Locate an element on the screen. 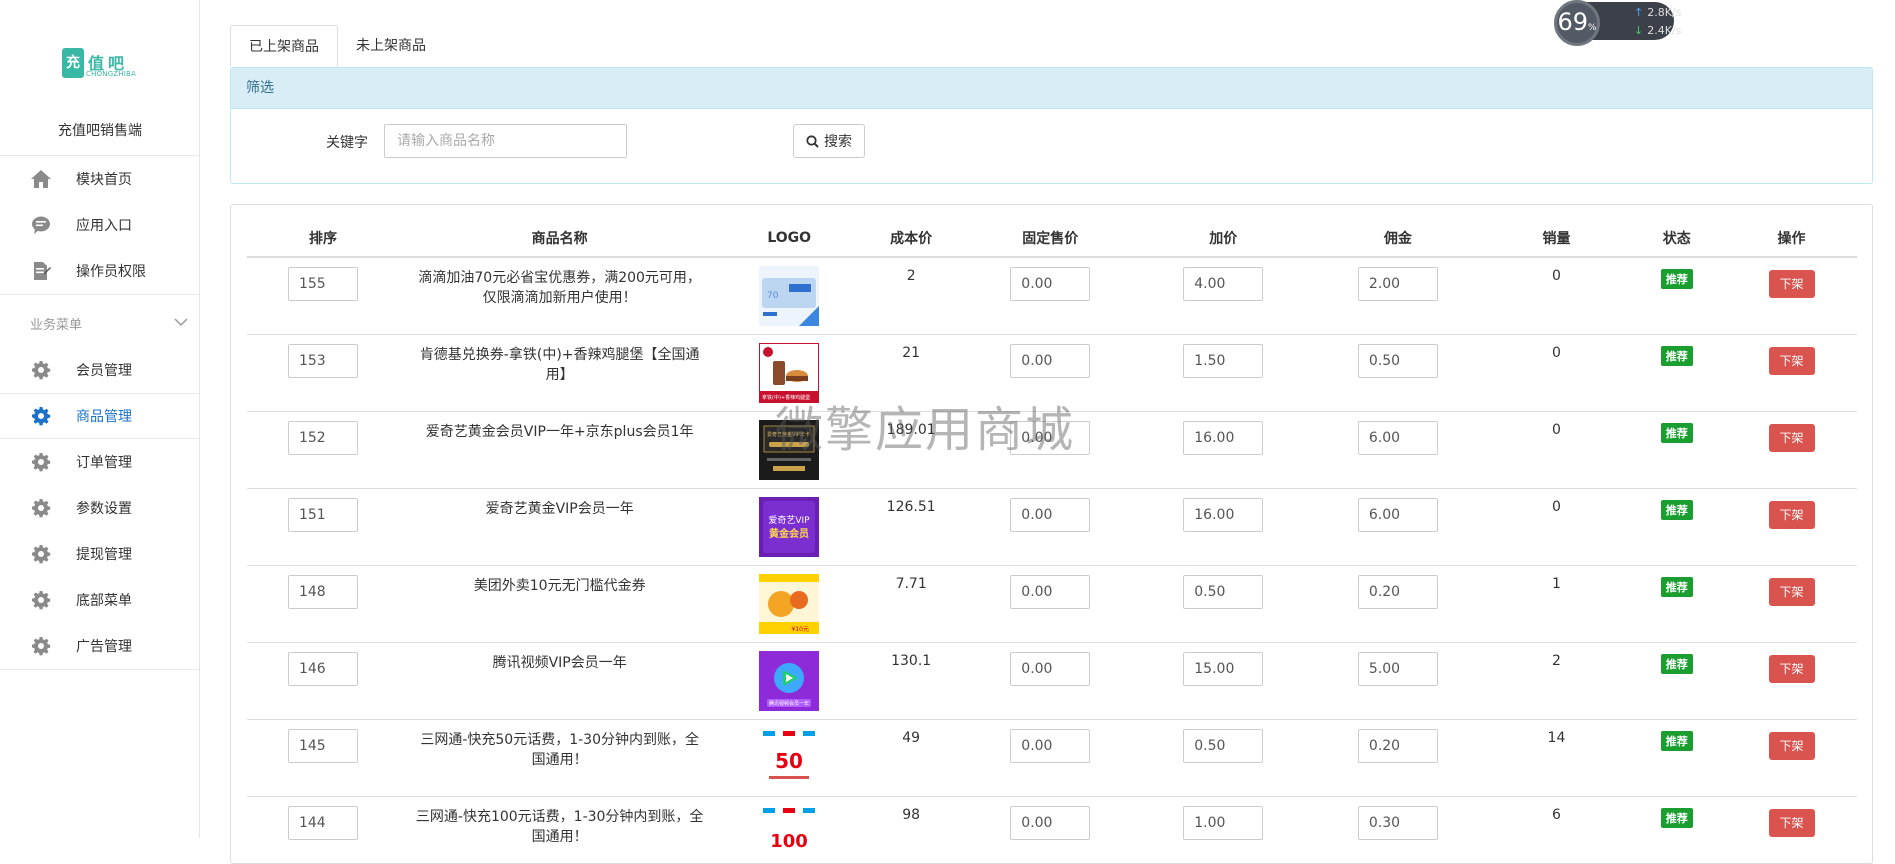 This screenshot has width=1895, height=864. sidebar-item-label: 应用入口 is located at coordinates (104, 225).